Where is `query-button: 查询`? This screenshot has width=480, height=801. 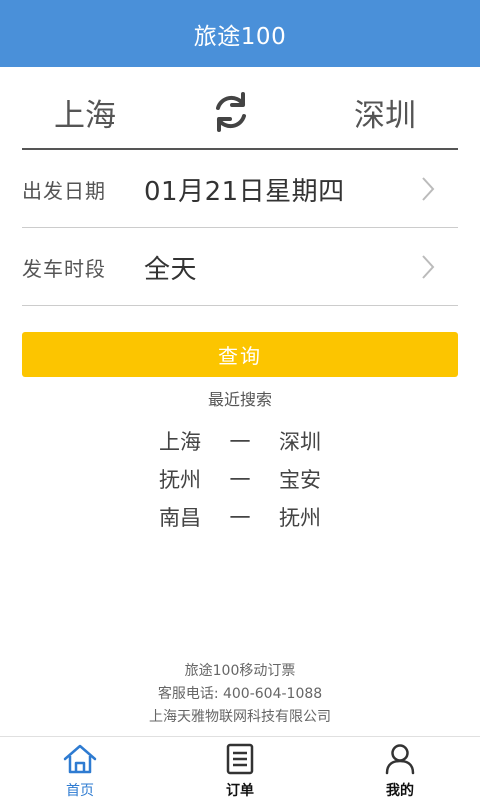 query-button: 查询 is located at coordinates (240, 354).